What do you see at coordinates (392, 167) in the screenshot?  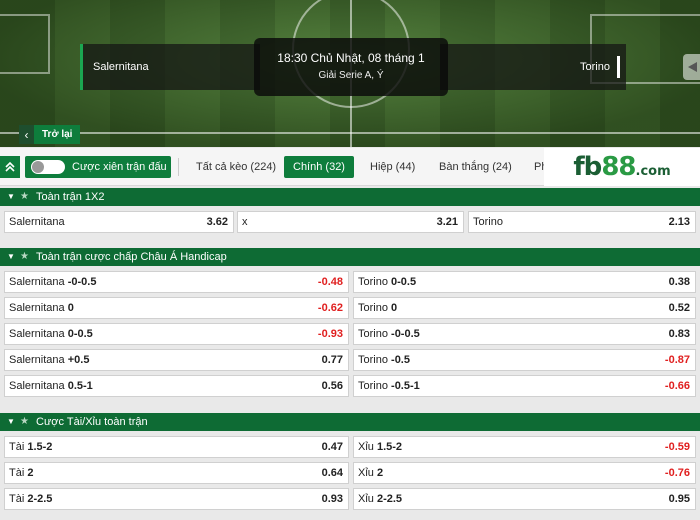 I see `tab-half: Hiệp (44)` at bounding box center [392, 167].